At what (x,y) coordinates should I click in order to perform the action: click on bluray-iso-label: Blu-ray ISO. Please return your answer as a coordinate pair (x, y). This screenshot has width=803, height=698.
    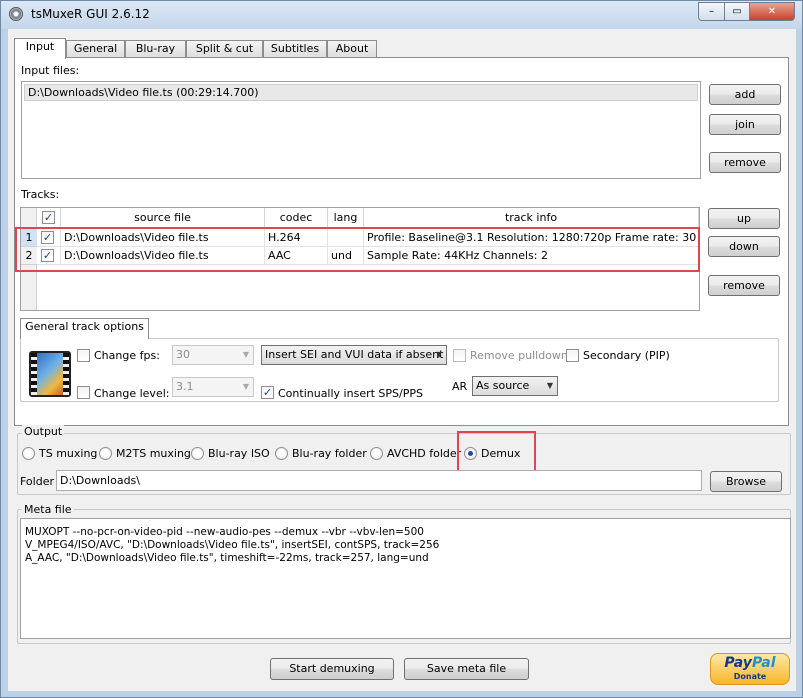
    Looking at the image, I should click on (239, 453).